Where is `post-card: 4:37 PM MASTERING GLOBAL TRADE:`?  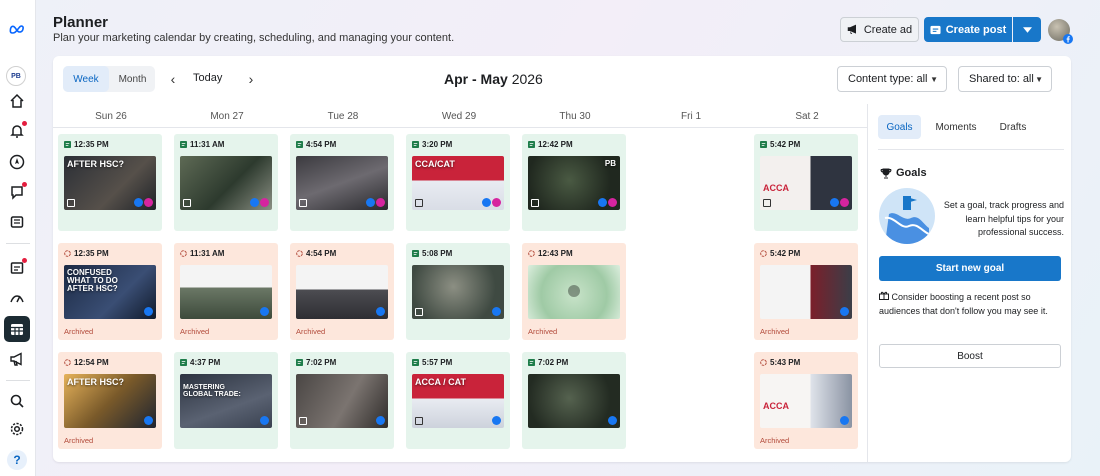
post-card: 4:37 PM MASTERING GLOBAL TRADE: is located at coordinates (226, 400).